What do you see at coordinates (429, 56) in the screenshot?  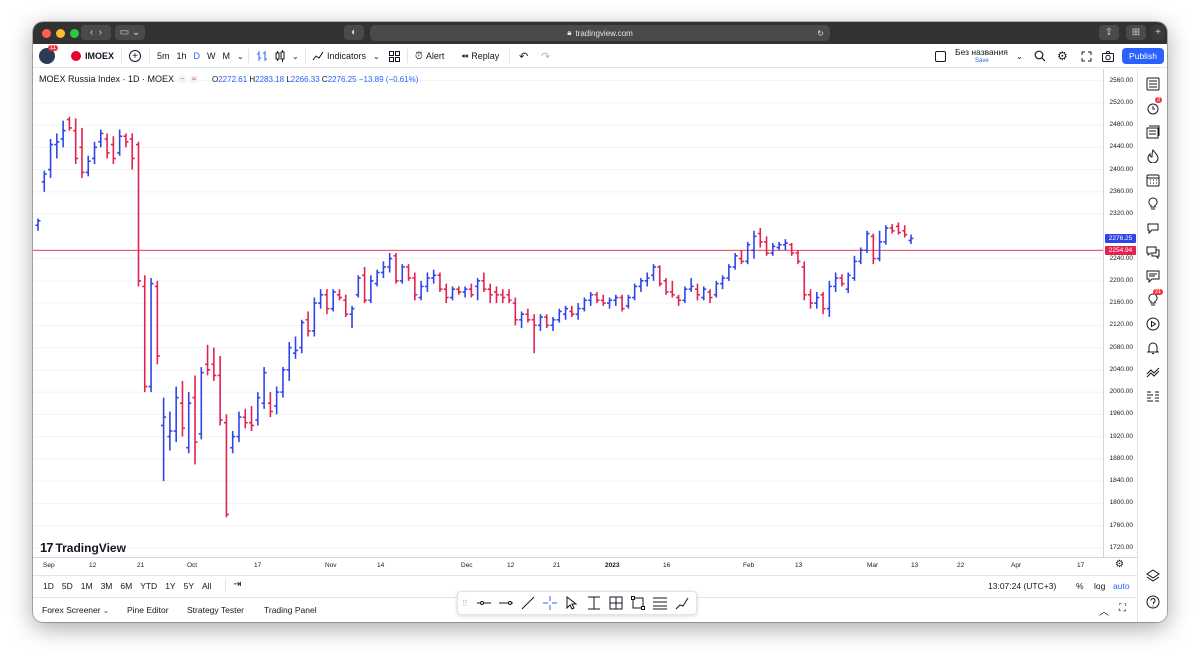 I see `alert-button: ⏰︎ Alert` at bounding box center [429, 56].